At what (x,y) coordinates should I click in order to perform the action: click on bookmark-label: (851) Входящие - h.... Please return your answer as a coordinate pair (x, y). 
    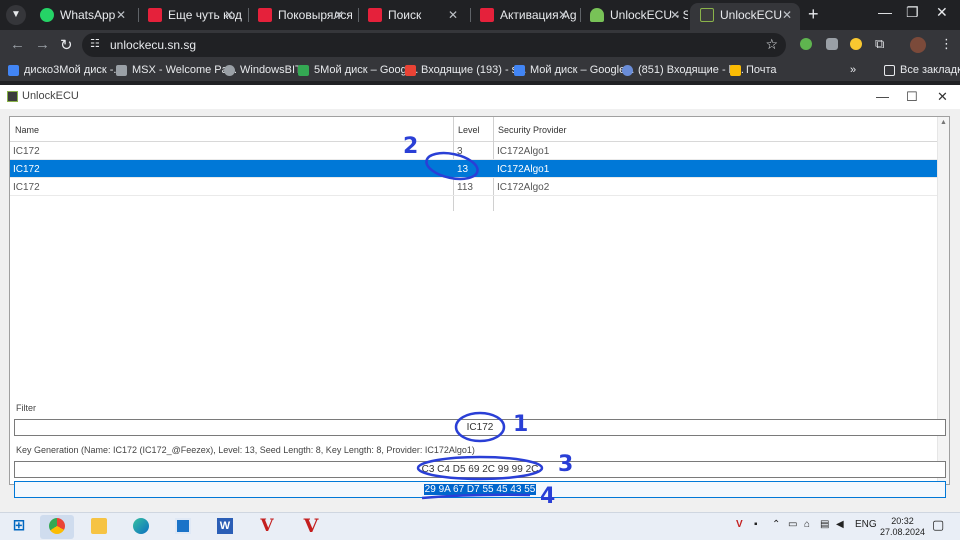
    Looking at the image, I should click on (691, 70).